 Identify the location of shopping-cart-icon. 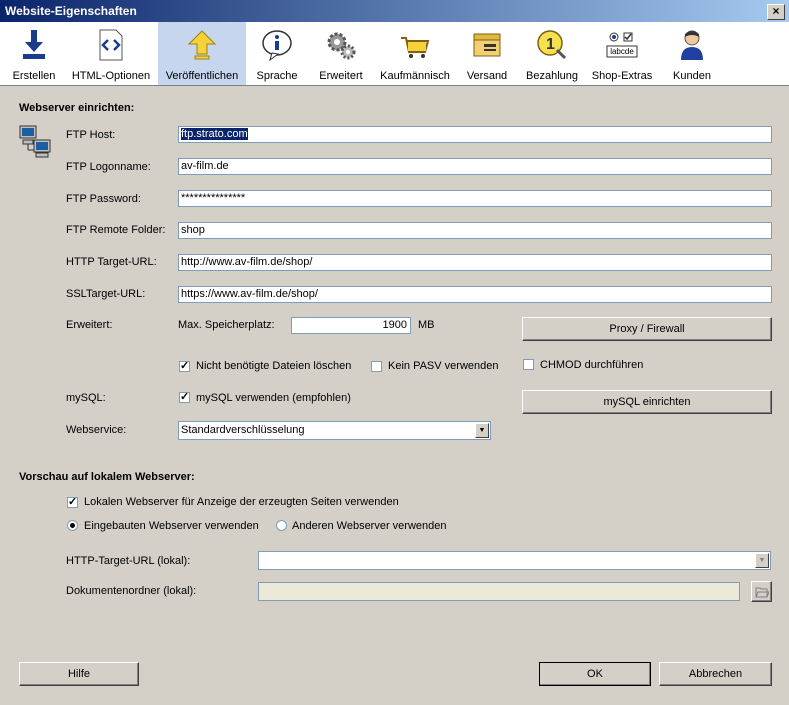
(415, 47).